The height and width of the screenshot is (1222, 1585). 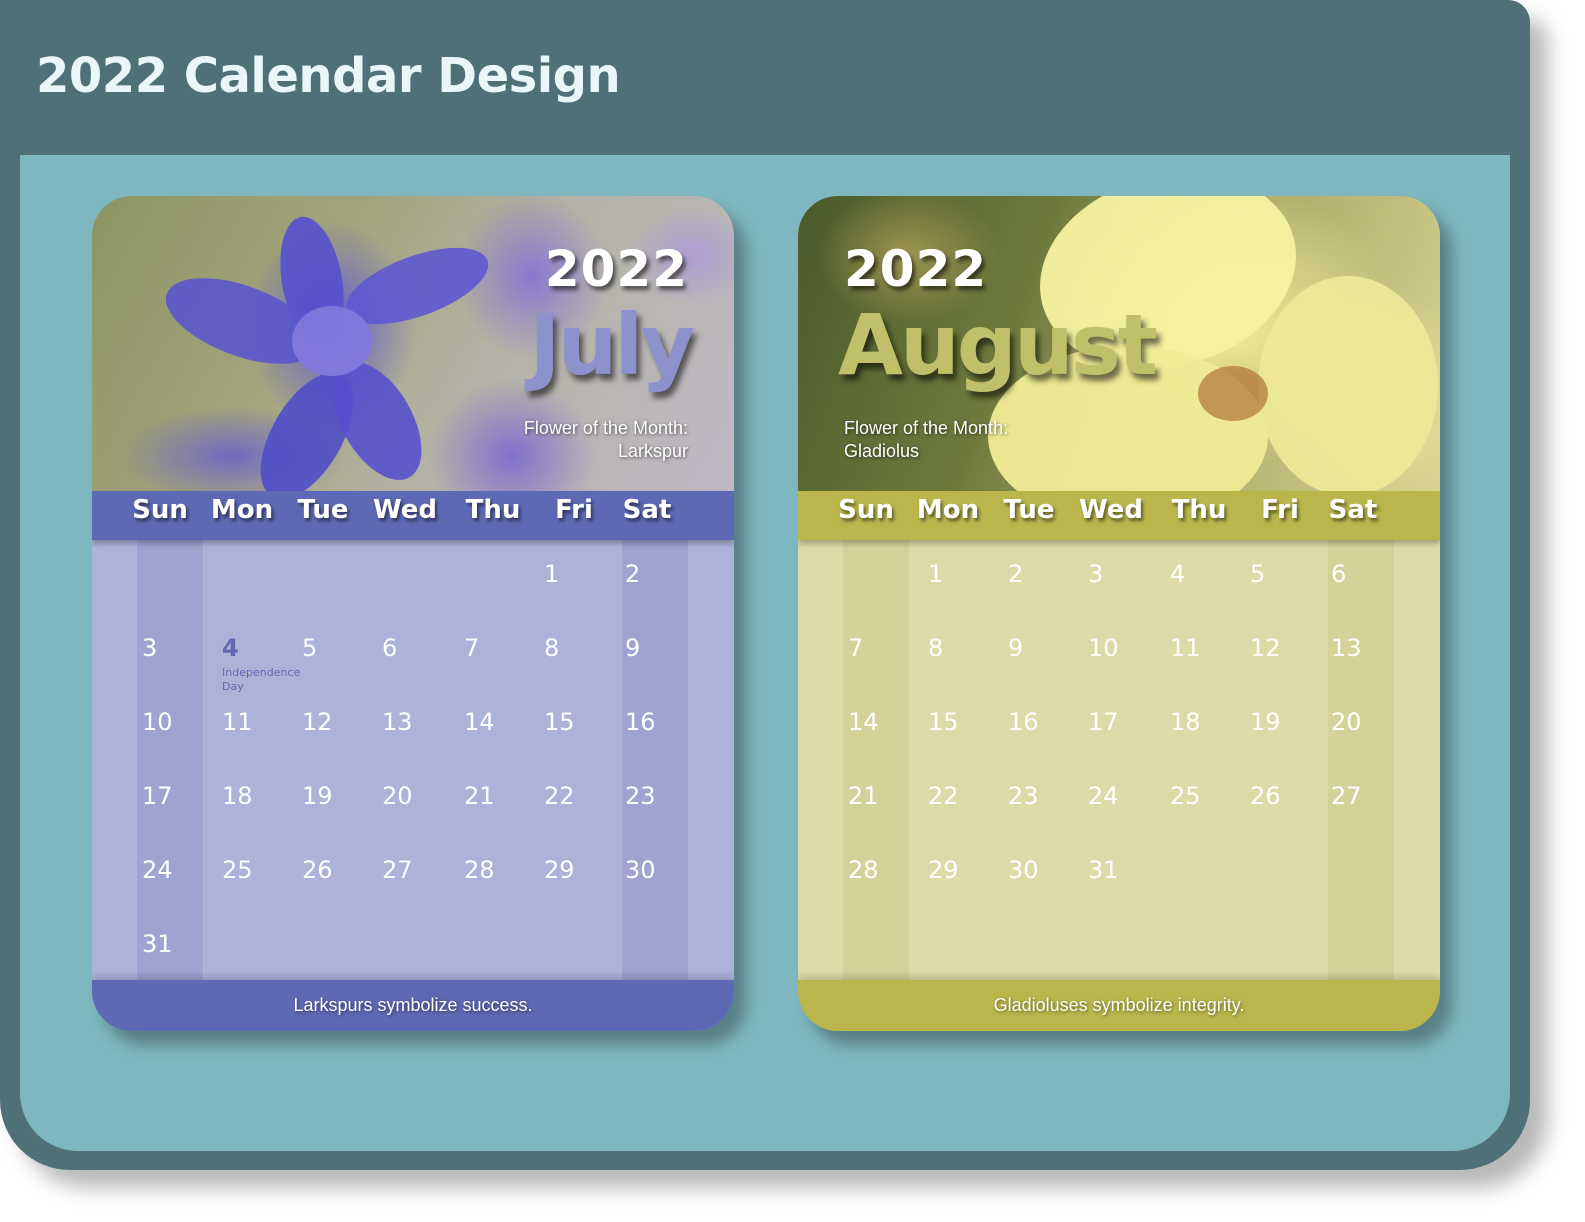 I want to click on footer-caption: Larkspurs symbolize success., so click(x=413, y=1005).